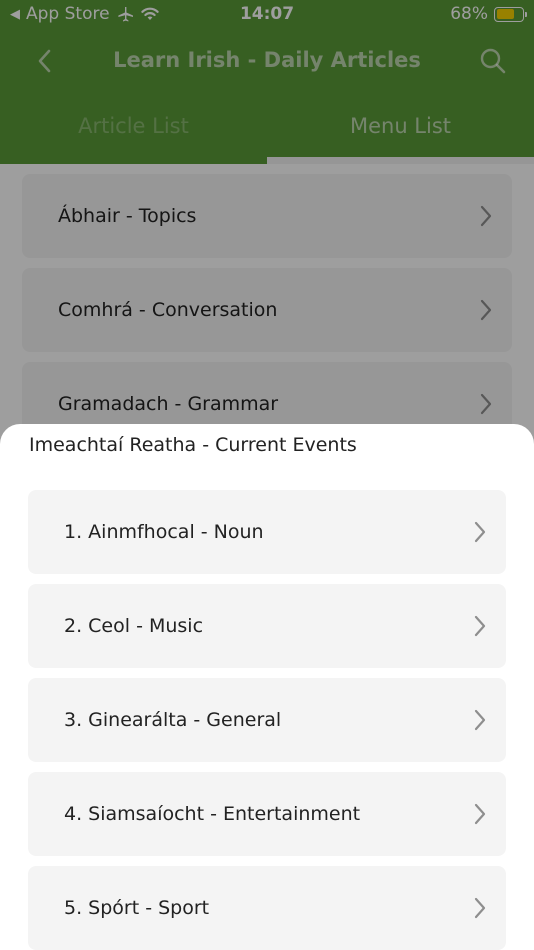 The height and width of the screenshot is (950, 534). Describe the element at coordinates (164, 532) in the screenshot. I see `sheet-item-label: 1. Ainmfhocal - Noun` at that location.